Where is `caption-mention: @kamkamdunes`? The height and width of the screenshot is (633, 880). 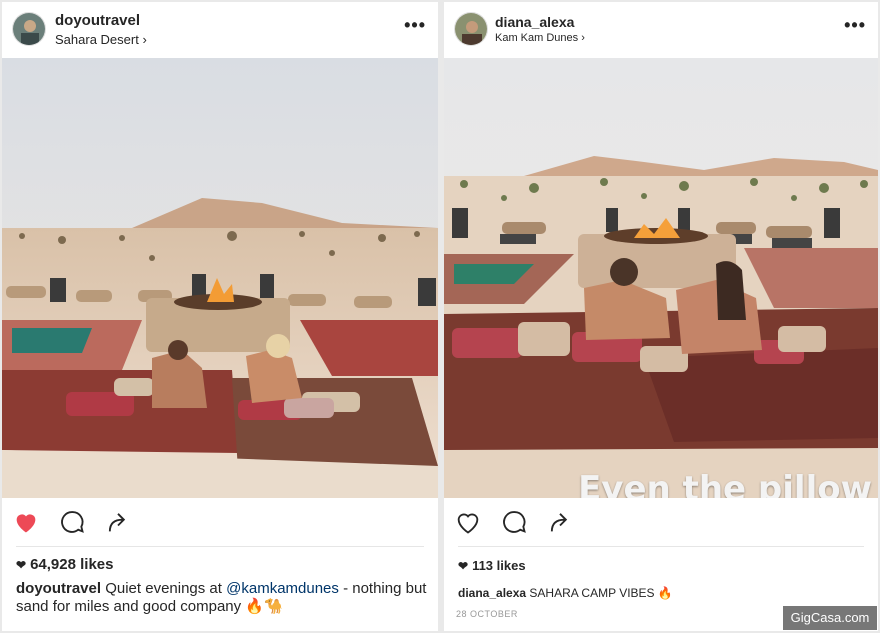
caption-mention: @kamkamdunes is located at coordinates (282, 588).